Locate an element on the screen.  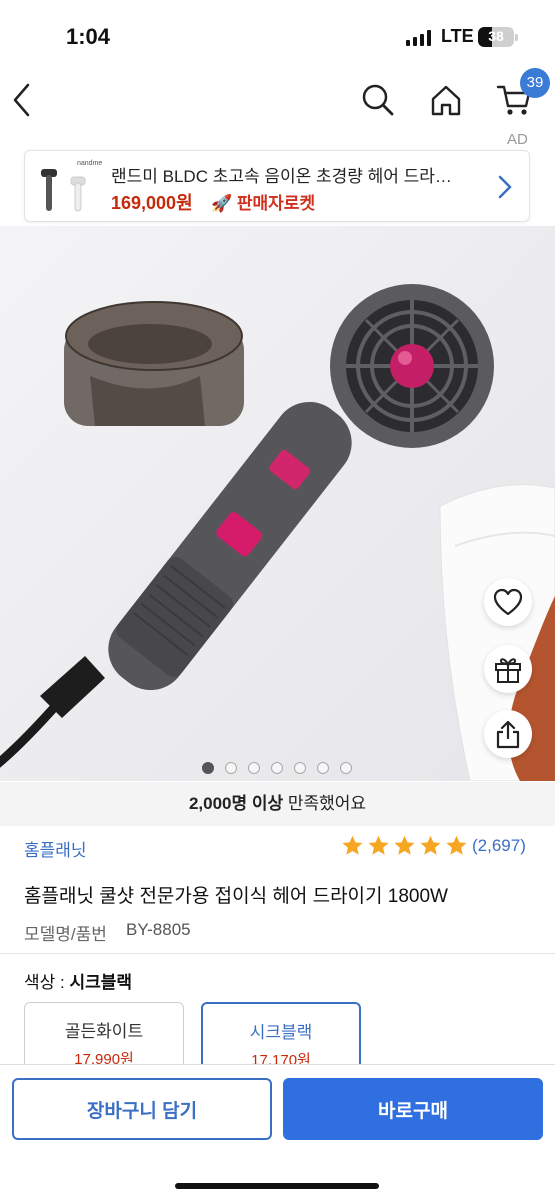
chevron-left-icon is located at coordinates (21, 100).